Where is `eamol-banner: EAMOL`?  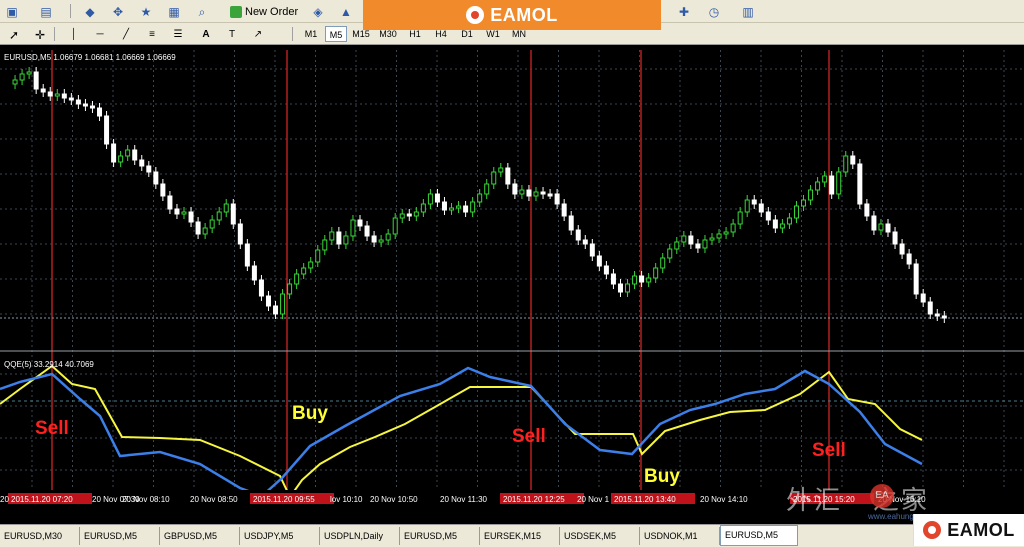 eamol-banner: EAMOL is located at coordinates (512, 15).